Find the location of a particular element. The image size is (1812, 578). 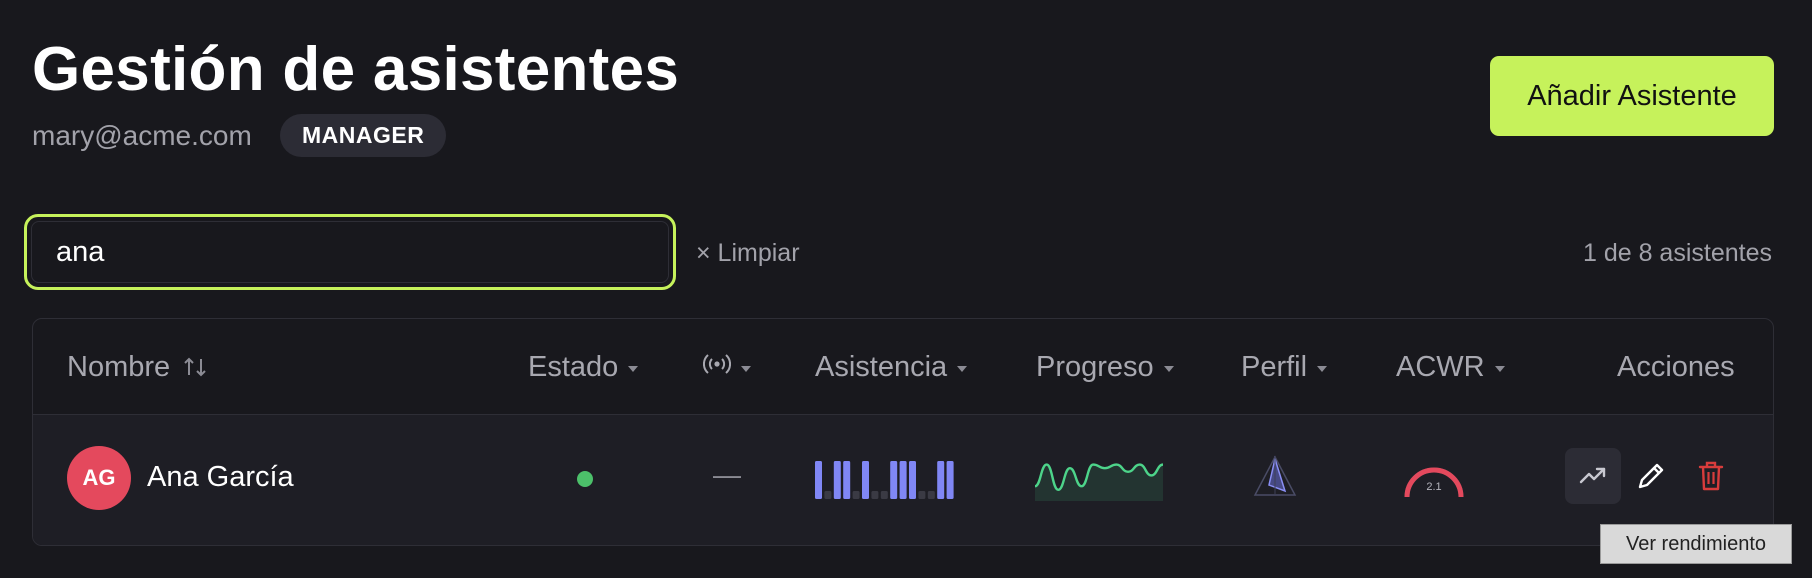

acwr-gauge: 2.1 is located at coordinates (1434, 482).